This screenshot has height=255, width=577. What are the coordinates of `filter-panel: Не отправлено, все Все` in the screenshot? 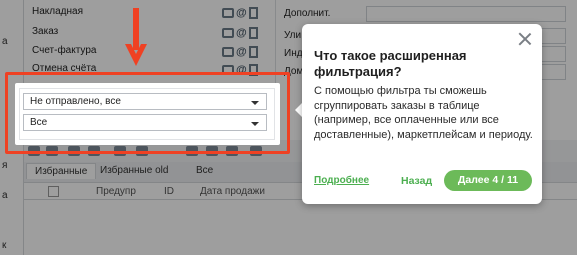 It's located at (147, 114).